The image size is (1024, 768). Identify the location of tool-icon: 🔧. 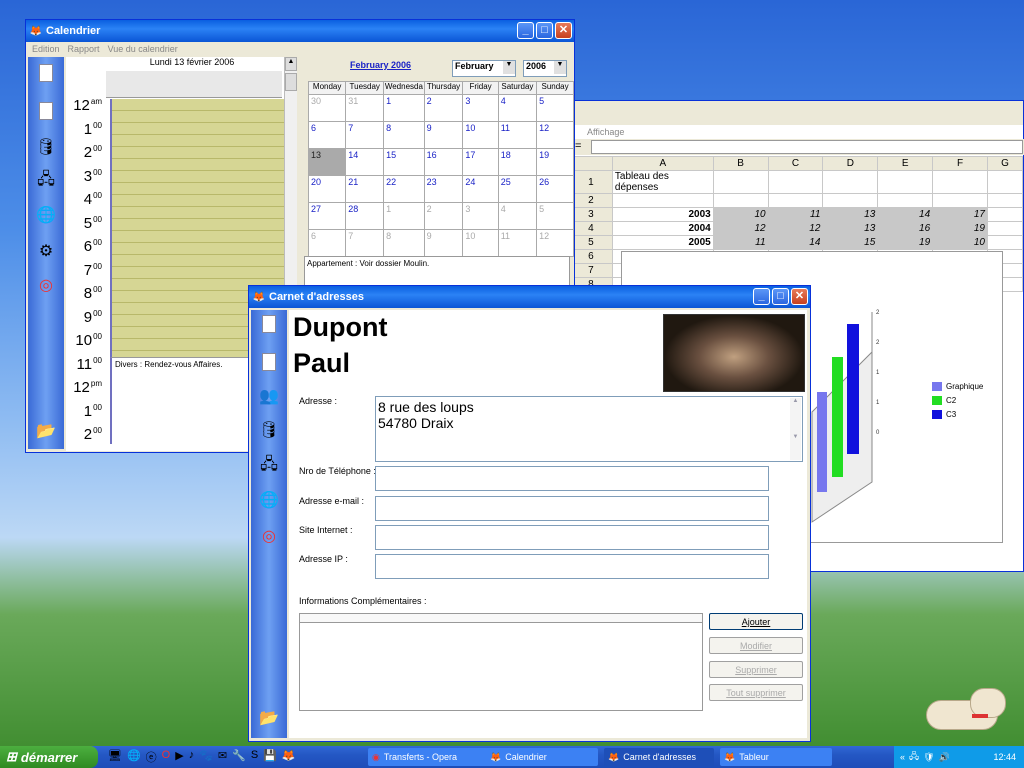
(239, 757).